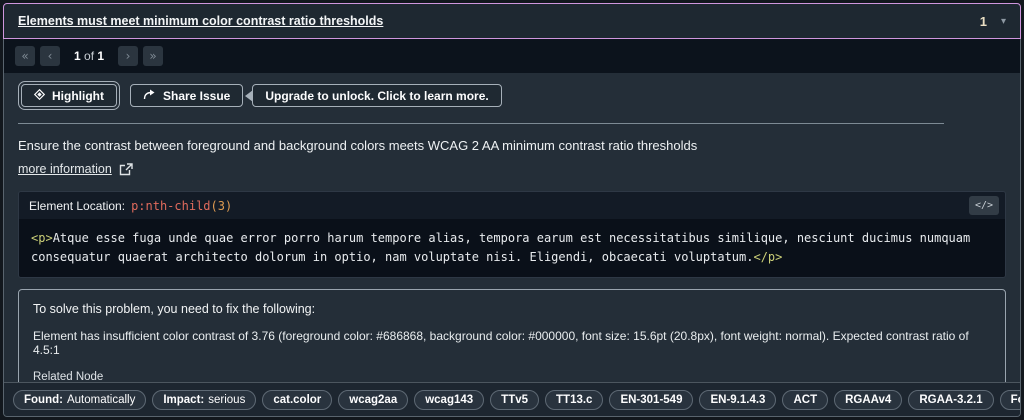 The width and height of the screenshot is (1024, 420). Describe the element at coordinates (126, 169) in the screenshot. I see `external-link-icon` at that location.